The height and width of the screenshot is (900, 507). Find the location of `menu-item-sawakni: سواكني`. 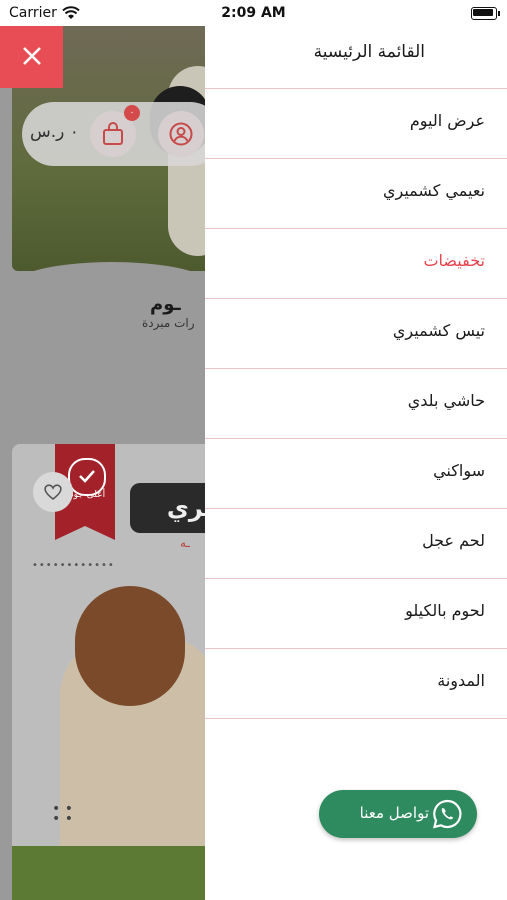

menu-item-sawakni: سواكني is located at coordinates (356, 473).